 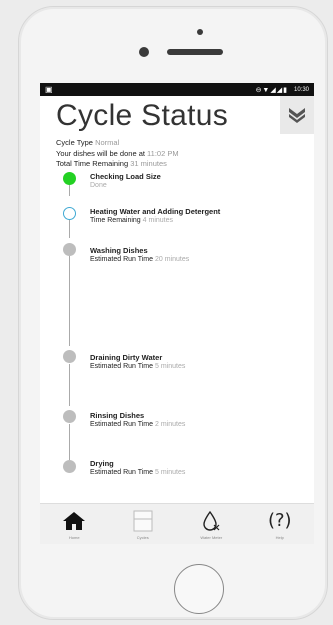 I want to click on step-title: Draining Dirty Water, so click(x=126, y=357).